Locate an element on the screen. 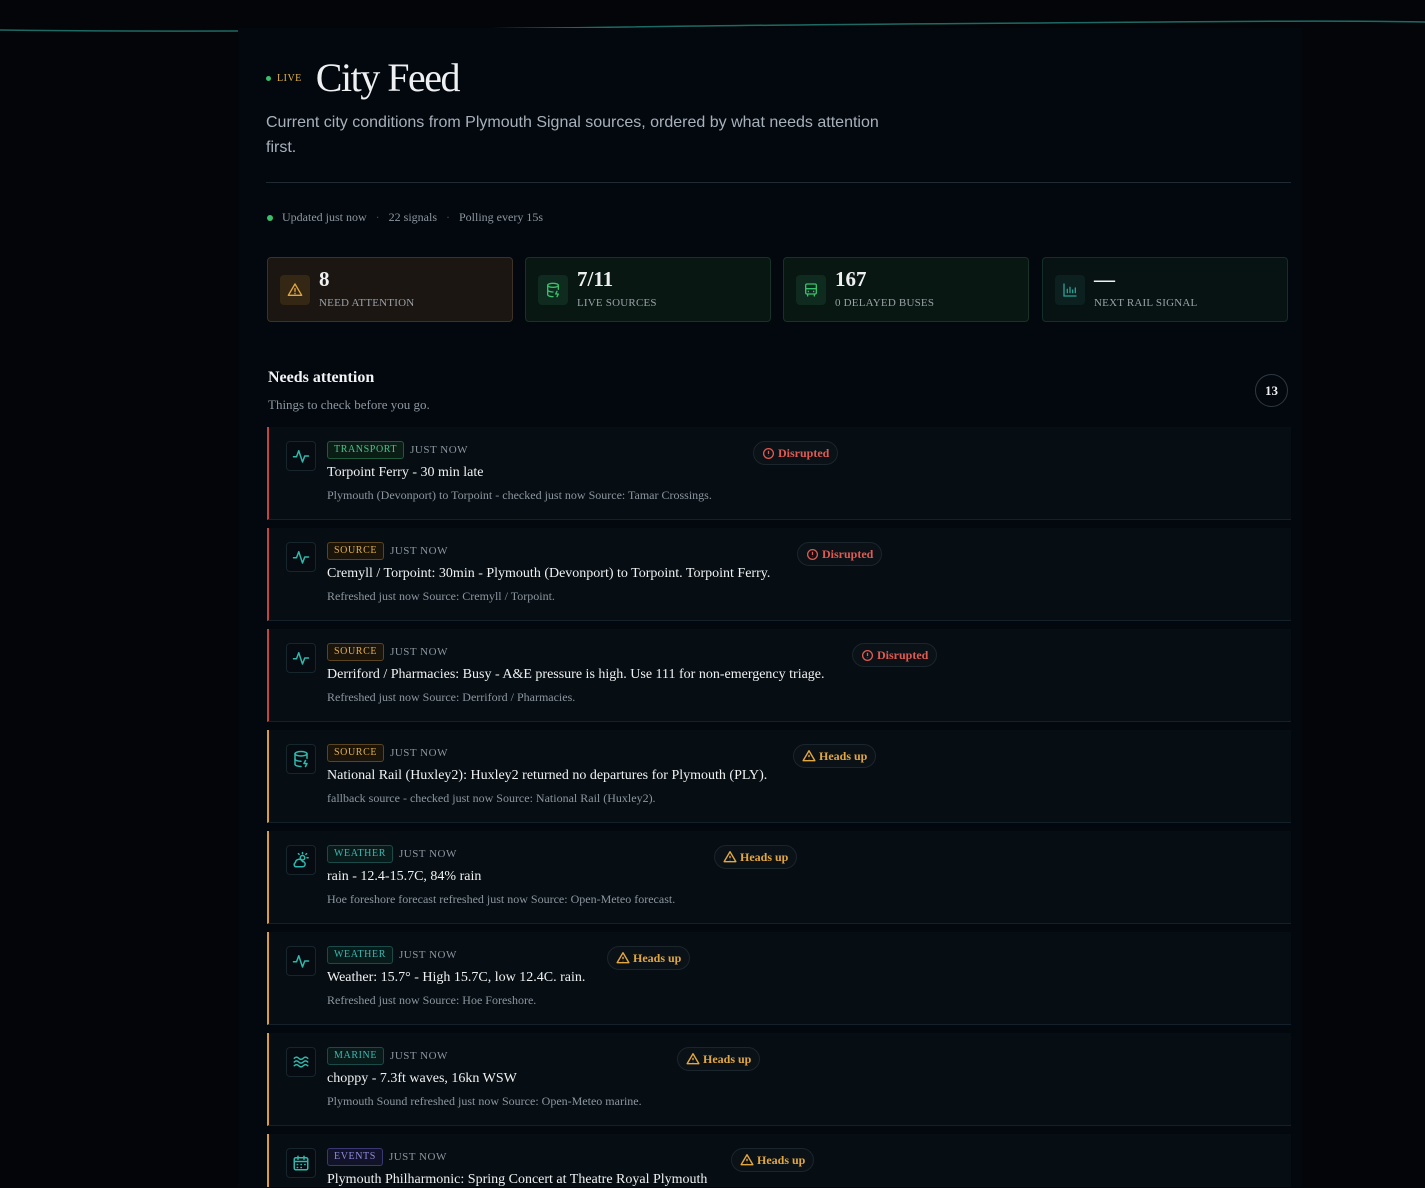 The image size is (1425, 1188). cloud-sun-icon is located at coordinates (301, 860).